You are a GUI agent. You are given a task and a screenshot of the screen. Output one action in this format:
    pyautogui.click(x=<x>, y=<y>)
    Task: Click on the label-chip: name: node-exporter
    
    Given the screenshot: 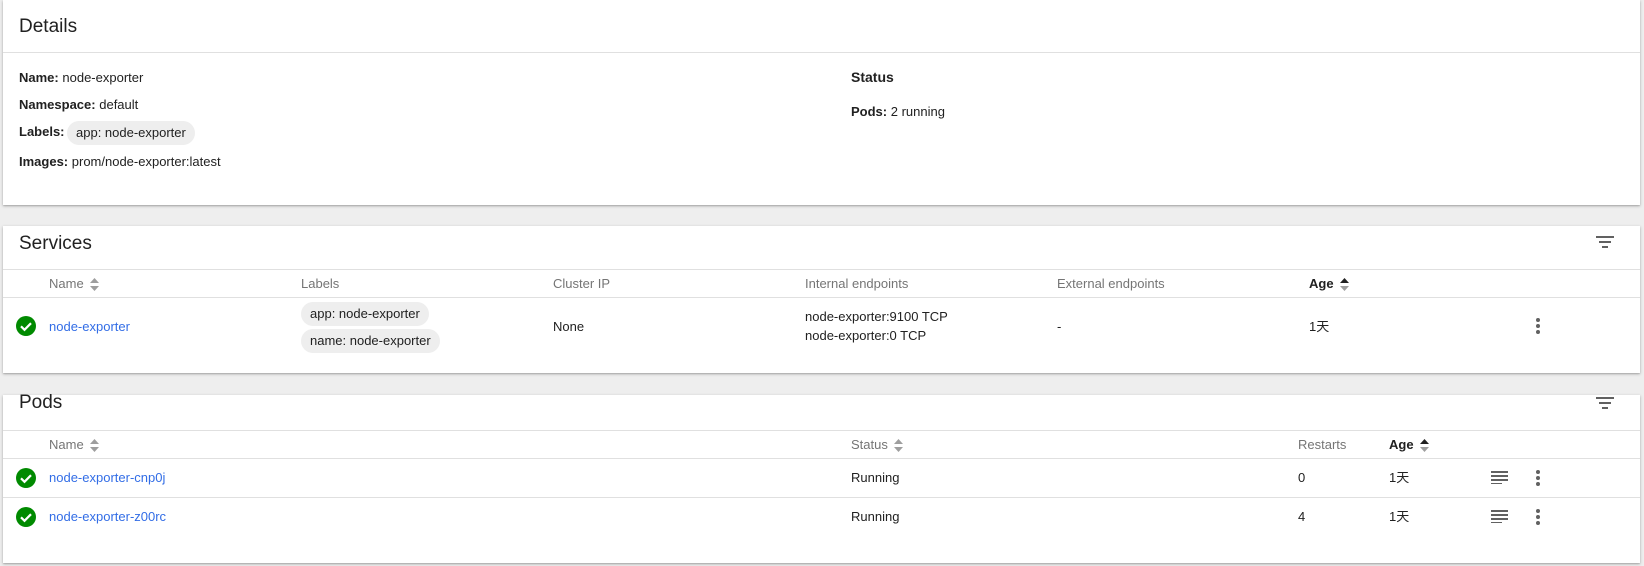 What is the action you would take?
    pyautogui.click(x=370, y=341)
    